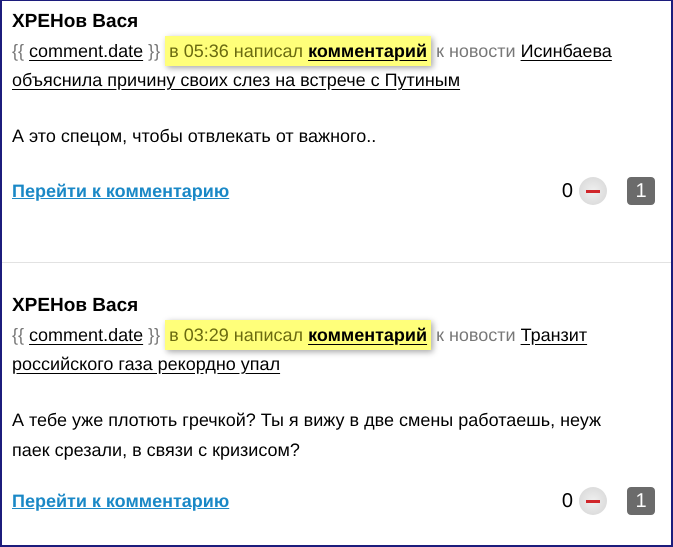 The width and height of the screenshot is (673, 547). Describe the element at coordinates (566, 51) in the screenshot. I see `news-link: Исинбаева` at that location.